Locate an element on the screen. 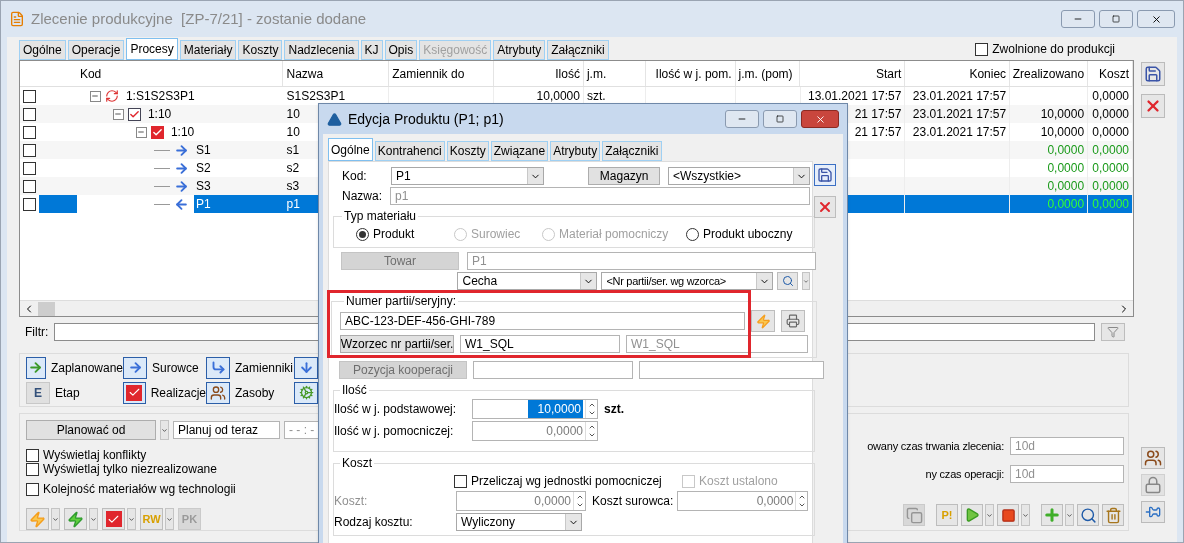 Image resolution: width=1184 pixels, height=543 pixels. field-label: Rodzaj kosztu: is located at coordinates (374, 522).